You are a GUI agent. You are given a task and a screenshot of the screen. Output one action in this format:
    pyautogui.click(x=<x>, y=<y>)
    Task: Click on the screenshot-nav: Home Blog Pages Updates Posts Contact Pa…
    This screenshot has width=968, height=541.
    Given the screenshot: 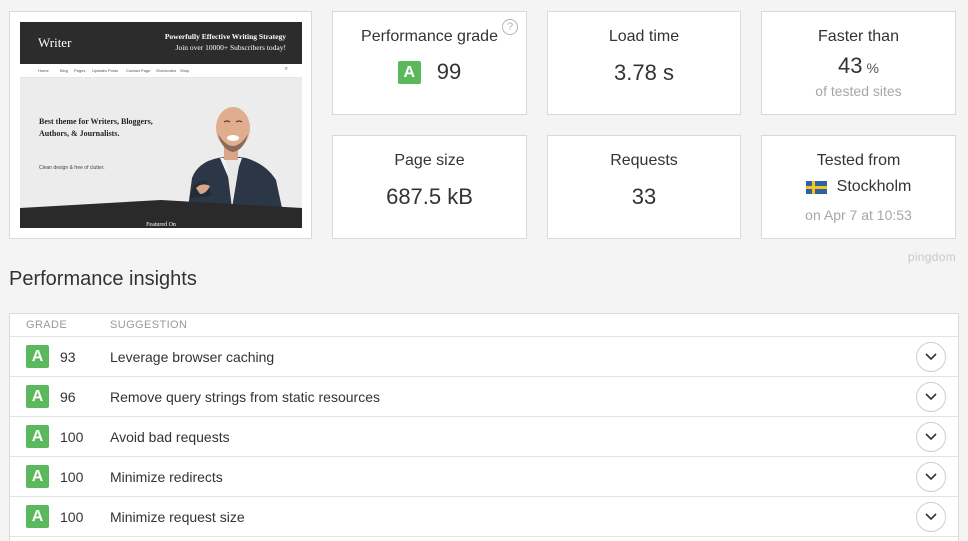 What is the action you would take?
    pyautogui.click(x=161, y=71)
    